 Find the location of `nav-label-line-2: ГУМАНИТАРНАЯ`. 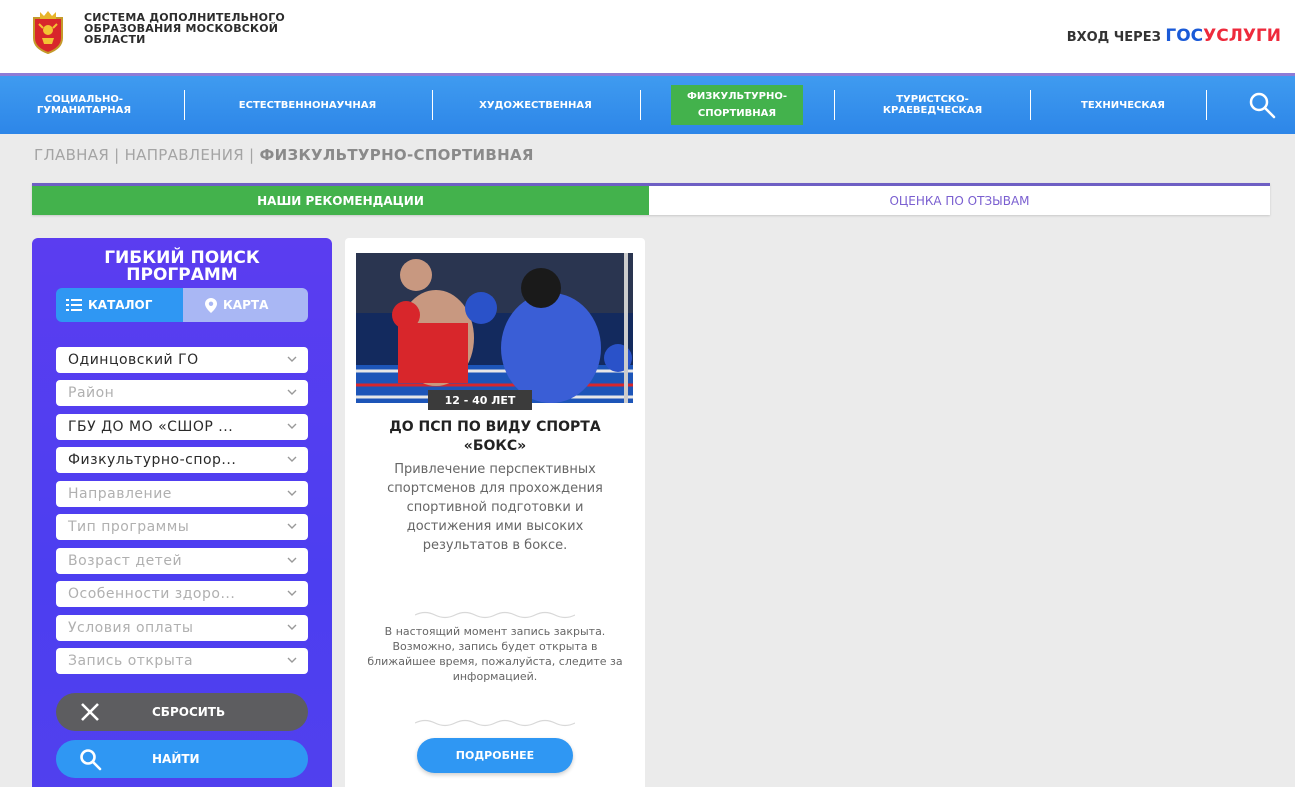

nav-label-line-2: ГУМАНИТАРНАЯ is located at coordinates (84, 110).